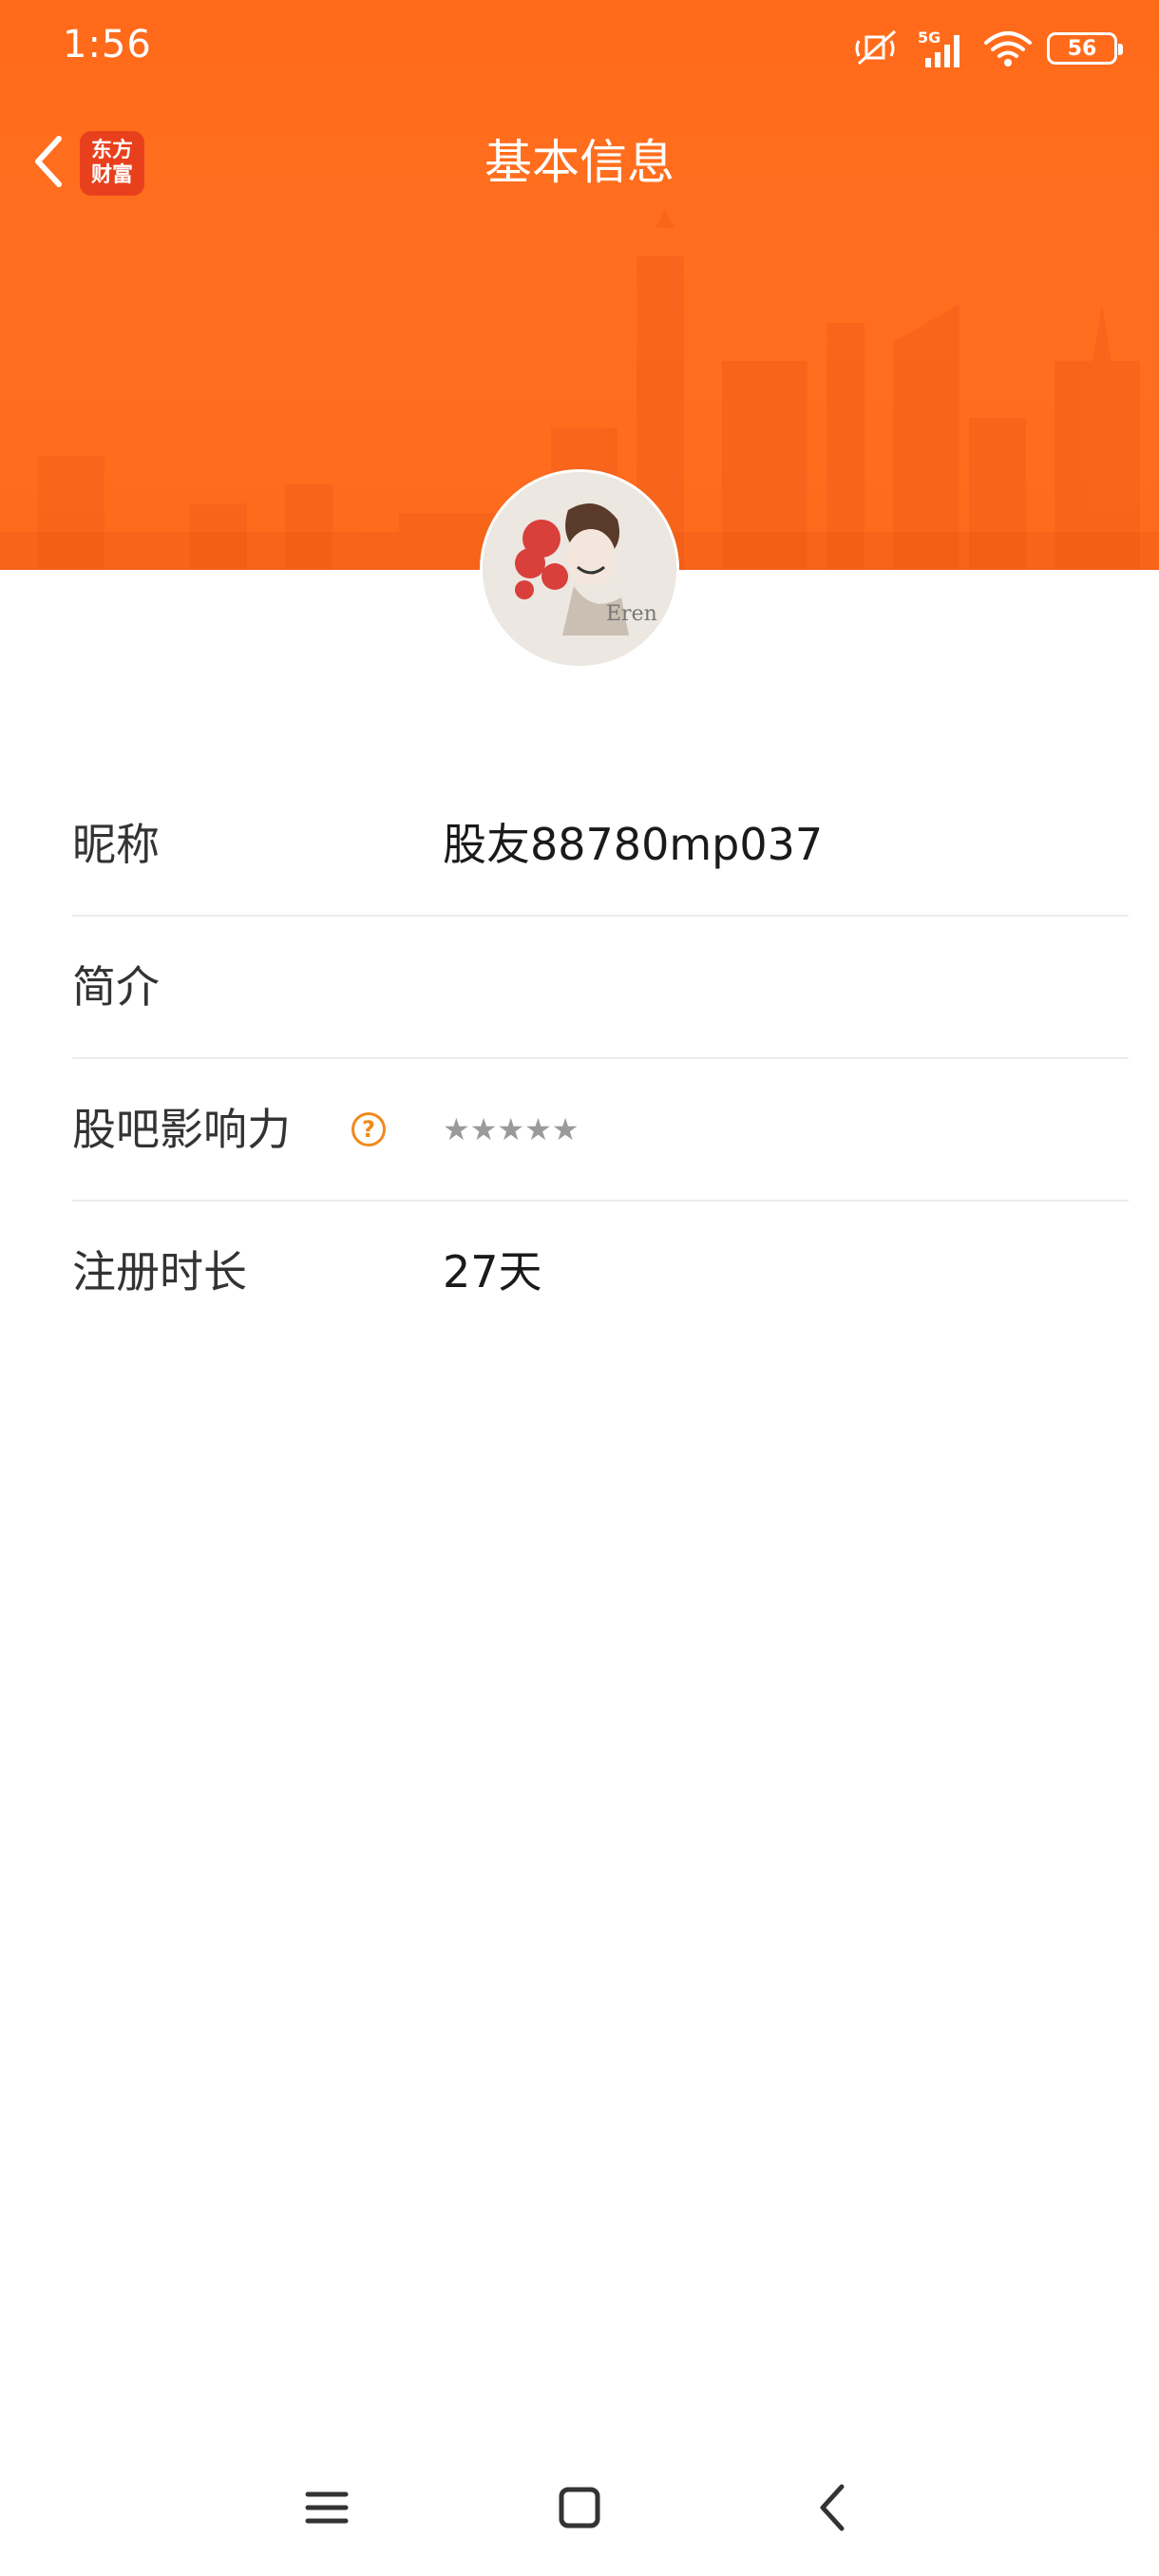 The width and height of the screenshot is (1159, 2576). What do you see at coordinates (511, 1129) in the screenshot?
I see `influence-stars: ★★★★★` at bounding box center [511, 1129].